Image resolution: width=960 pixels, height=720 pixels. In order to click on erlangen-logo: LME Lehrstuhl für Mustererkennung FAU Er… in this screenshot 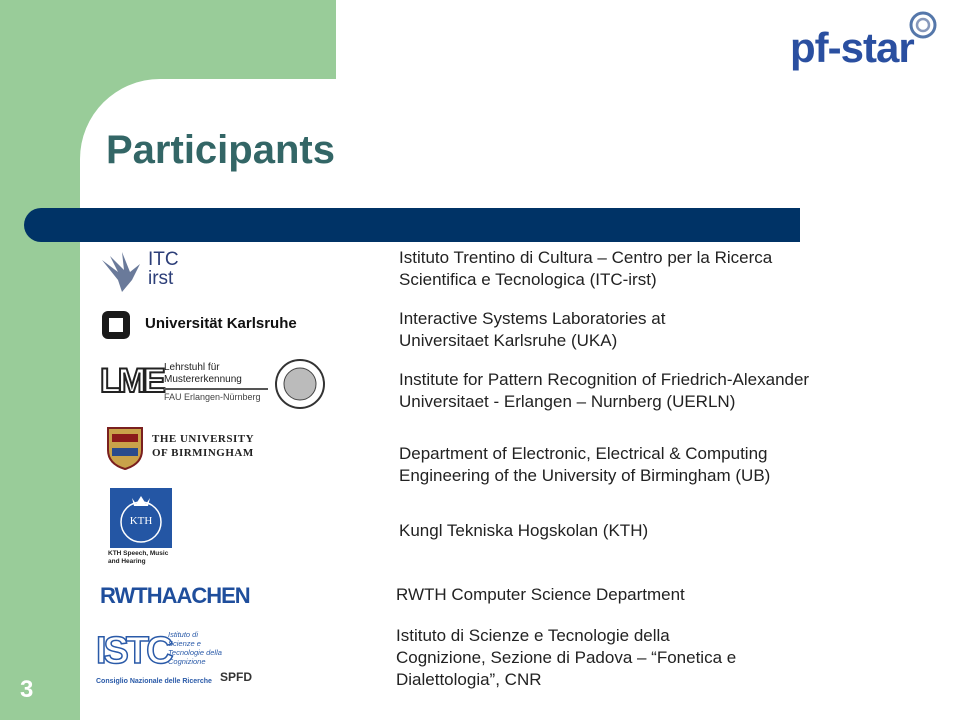, I will do `click(214, 383)`.